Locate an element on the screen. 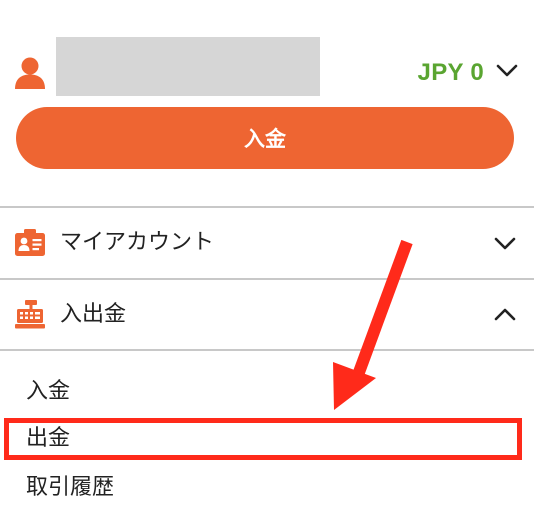 The height and width of the screenshot is (531, 534). submenu-item-withdrawal: 出金 is located at coordinates (48, 439).